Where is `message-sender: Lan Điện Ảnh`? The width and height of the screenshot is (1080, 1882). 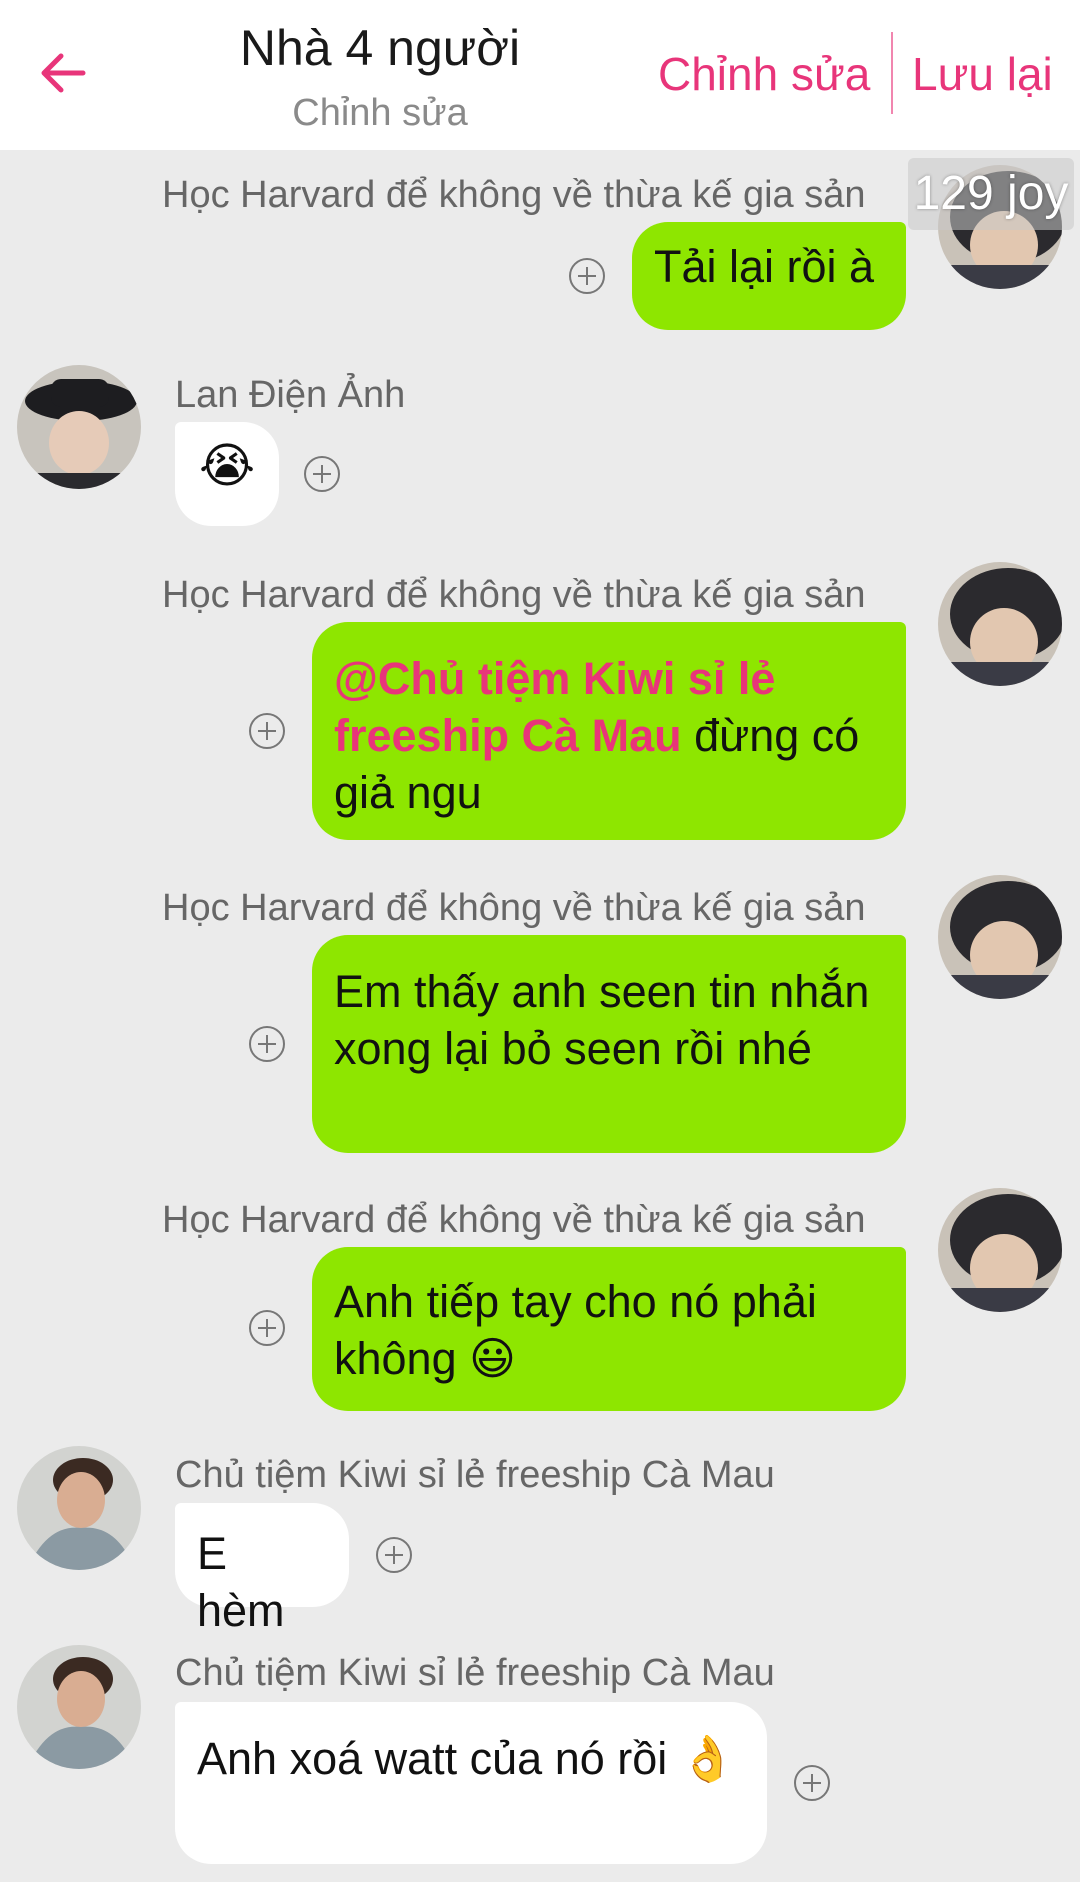 message-sender: Lan Điện Ảnh is located at coordinates (290, 395).